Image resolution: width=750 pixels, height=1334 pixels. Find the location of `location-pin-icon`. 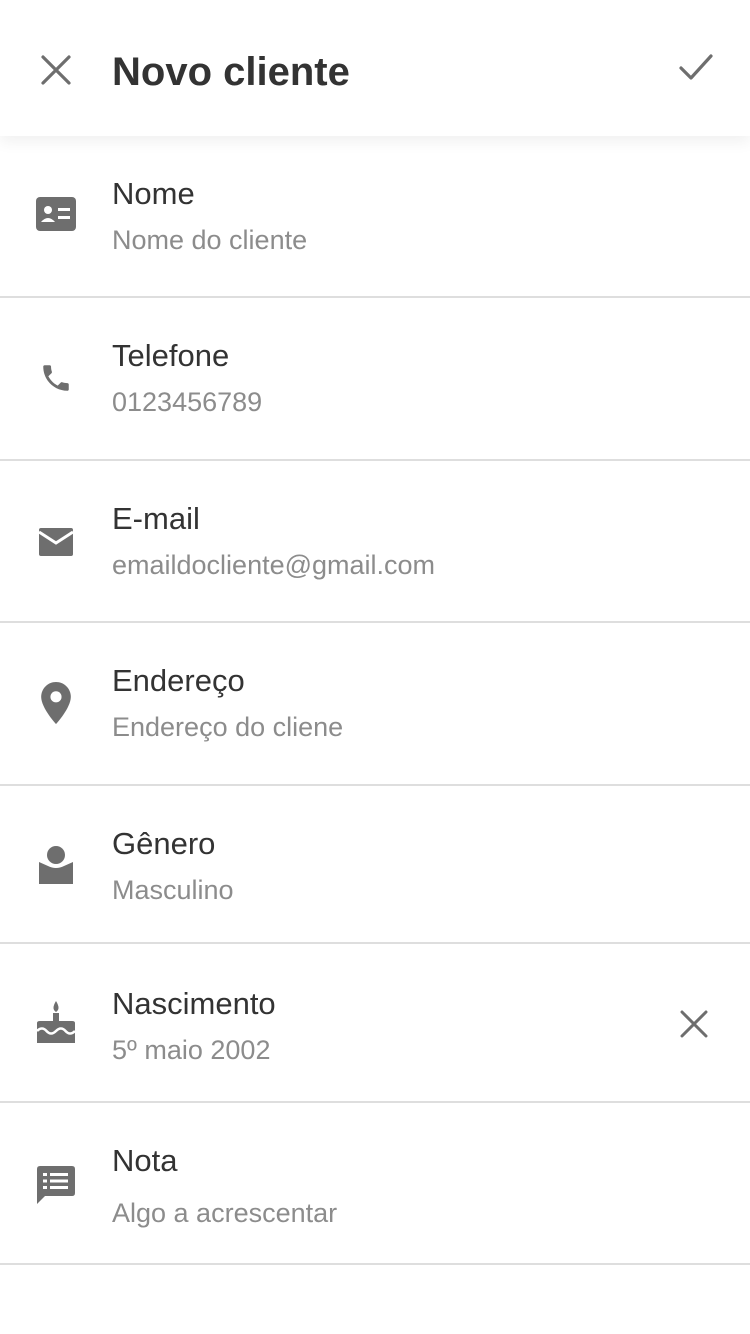

location-pin-icon is located at coordinates (56, 703).